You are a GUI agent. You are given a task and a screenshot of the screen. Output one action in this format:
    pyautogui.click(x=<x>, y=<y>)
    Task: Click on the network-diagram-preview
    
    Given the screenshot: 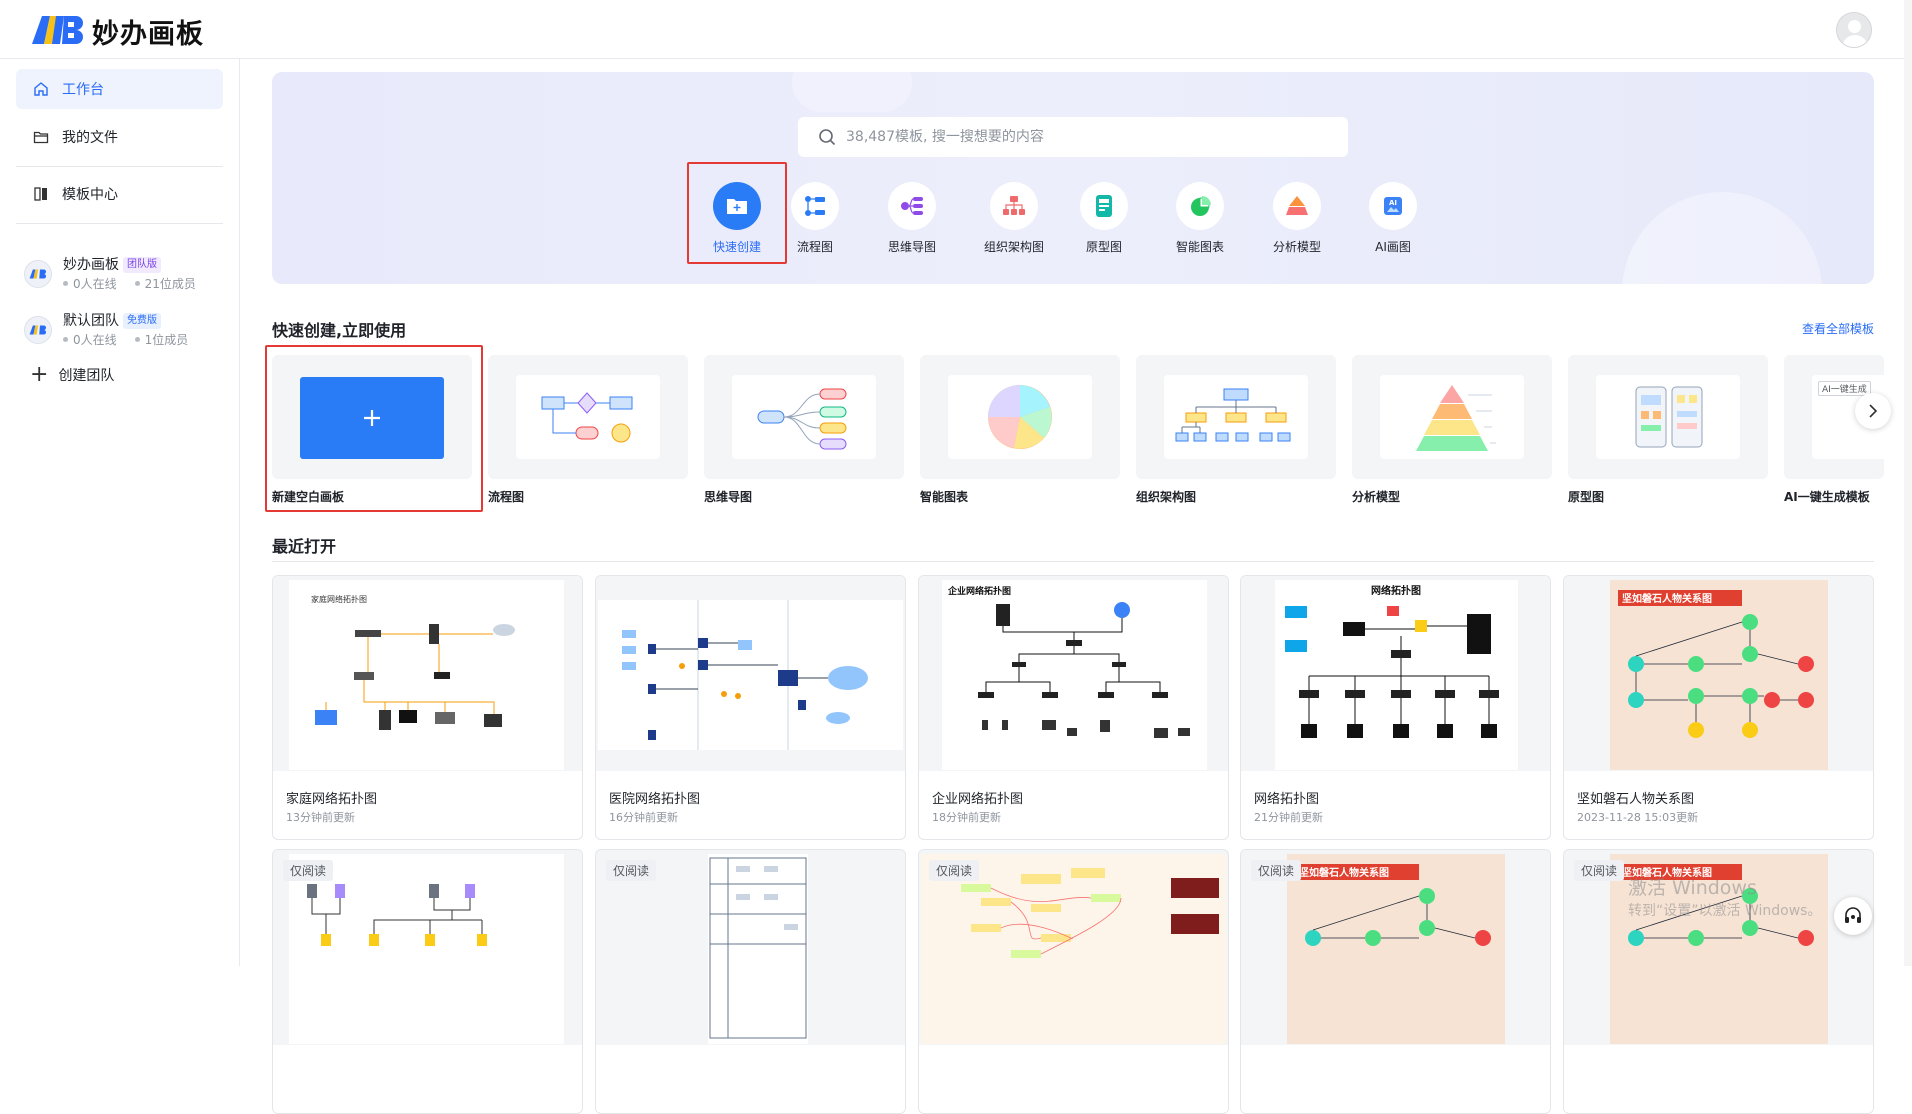 What is the action you would take?
    pyautogui.click(x=745, y=675)
    